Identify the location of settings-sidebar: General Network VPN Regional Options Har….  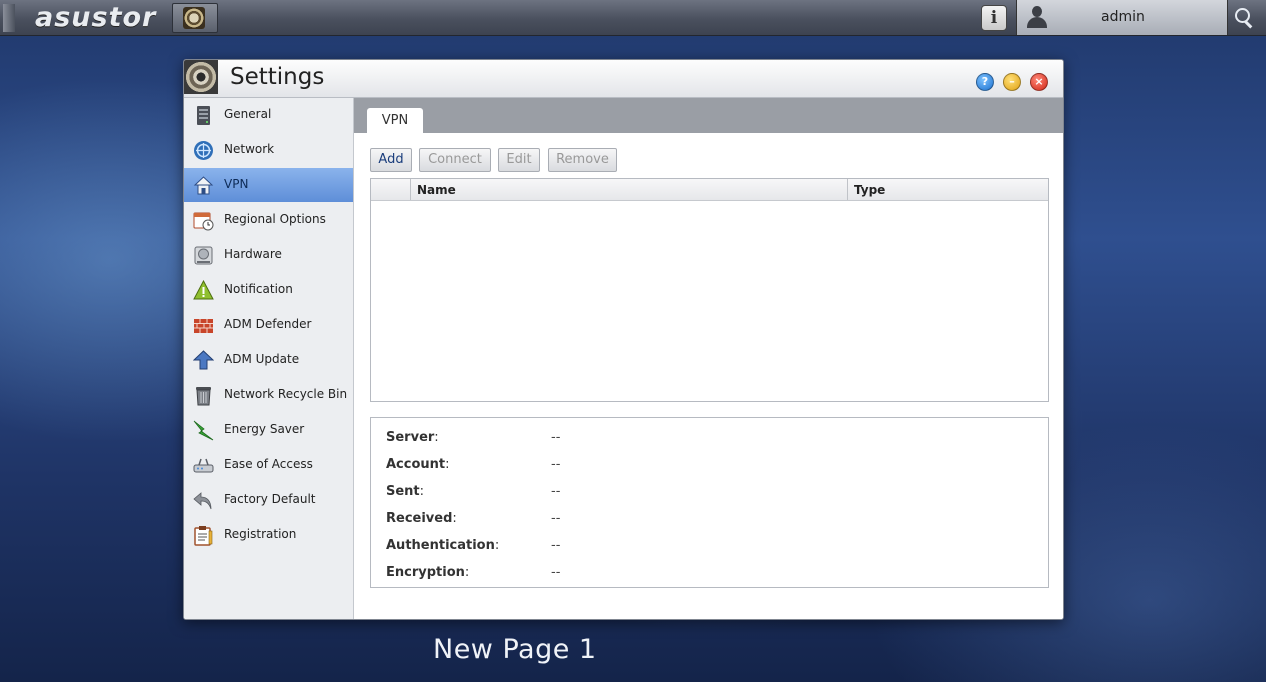
(269, 358).